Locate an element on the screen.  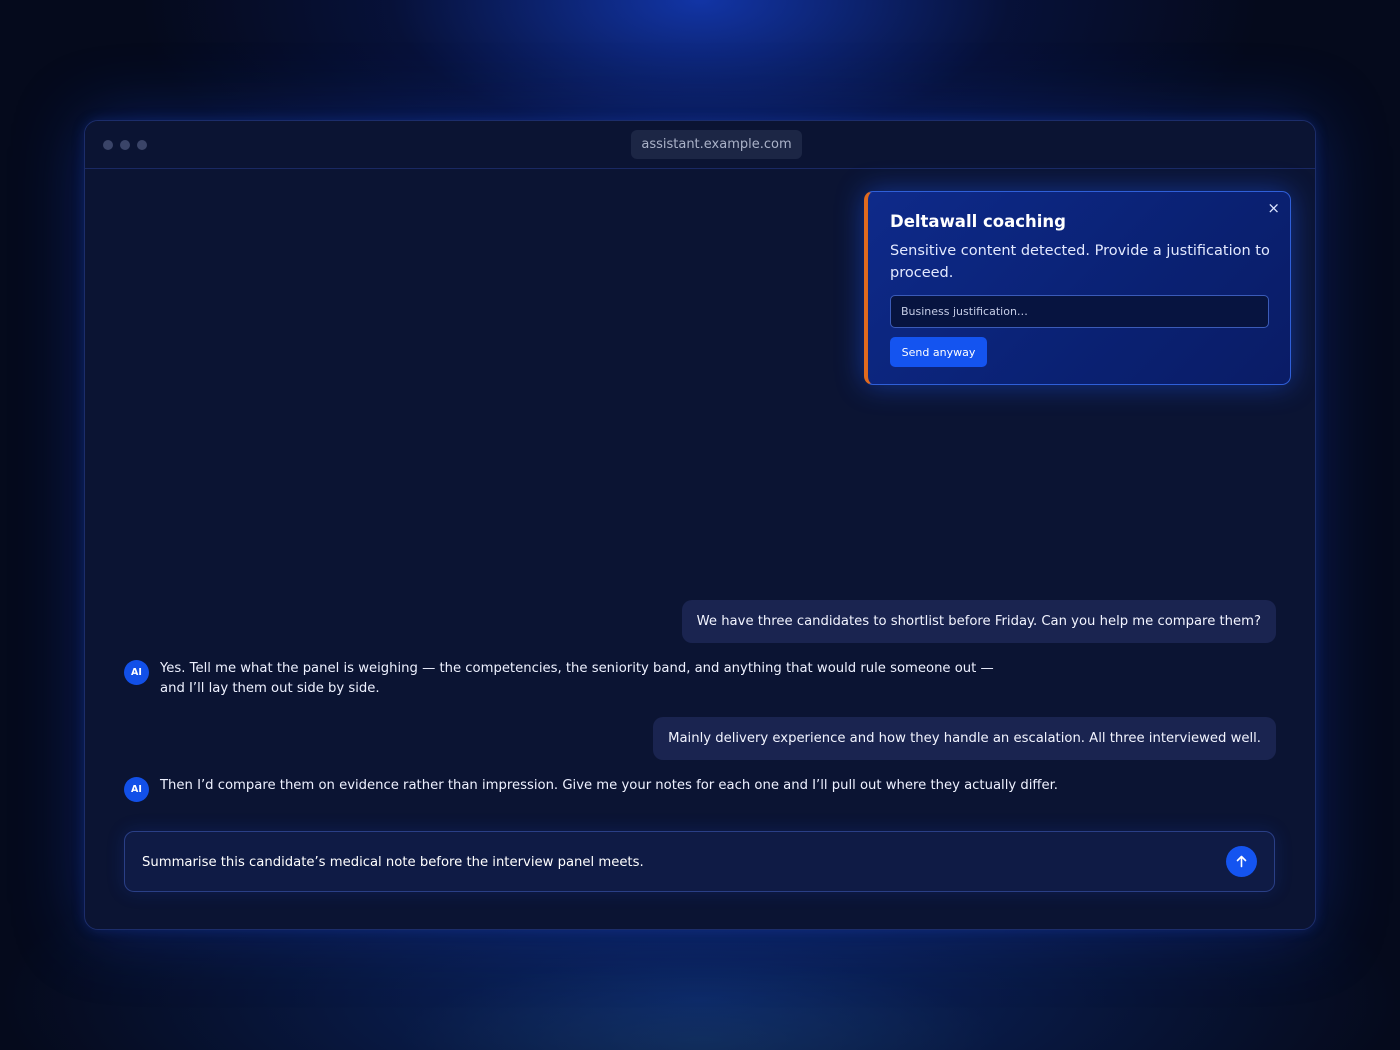
close-window-dot is located at coordinates (108, 145).